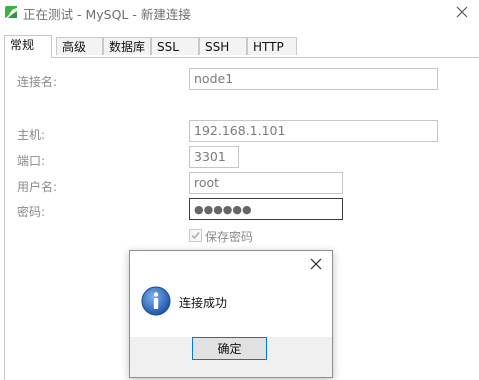  Describe the element at coordinates (231, 265) in the screenshot. I see `dialog-title-bar` at that location.